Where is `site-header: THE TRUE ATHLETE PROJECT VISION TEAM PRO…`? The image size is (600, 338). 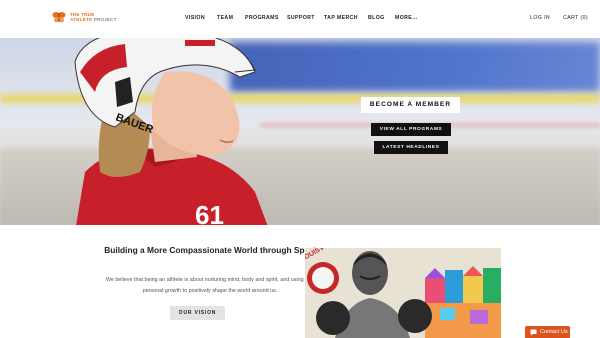
site-header: THE TRUE ATHLETE PROJECT VISION TEAM PRO… is located at coordinates (300, 19).